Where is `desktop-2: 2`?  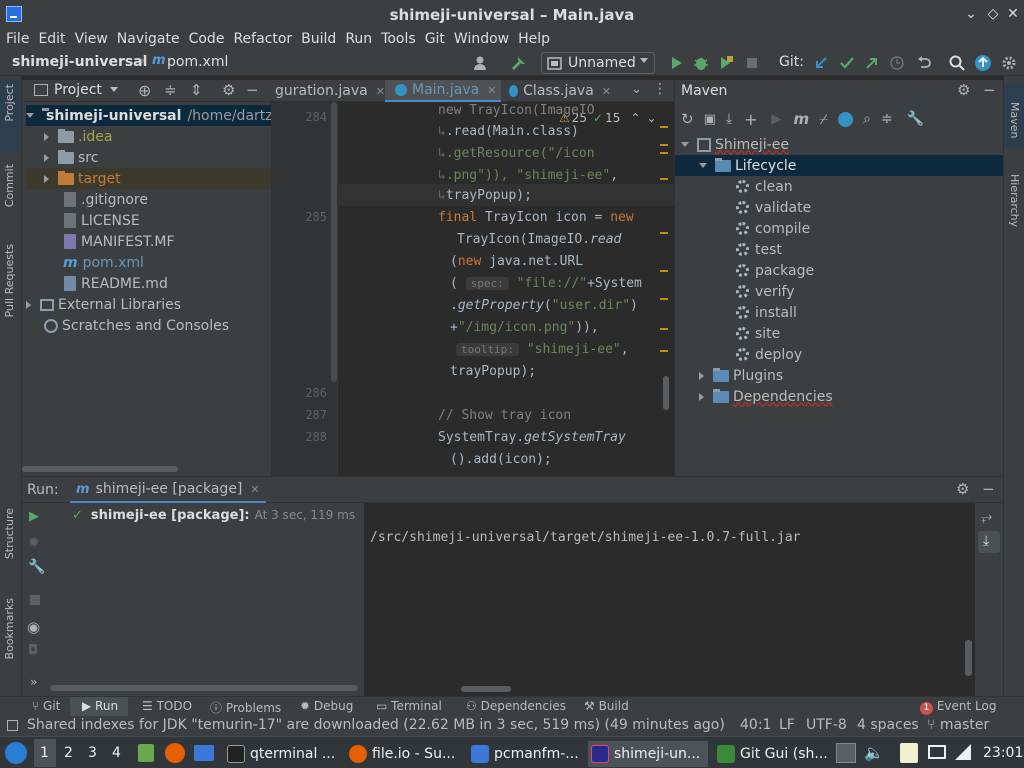 desktop-2: 2 is located at coordinates (68, 753).